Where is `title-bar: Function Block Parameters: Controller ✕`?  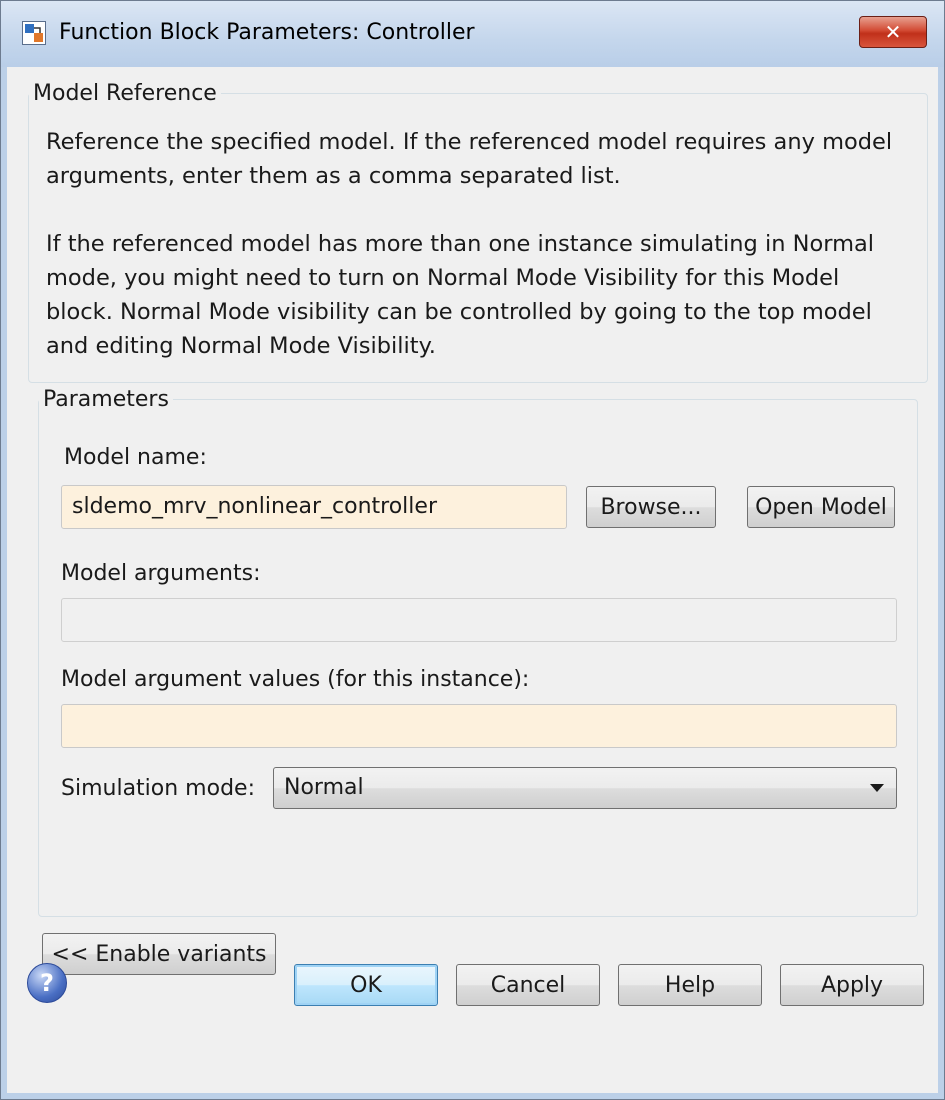
title-bar: Function Block Parameters: Controller ✕ is located at coordinates (472, 34).